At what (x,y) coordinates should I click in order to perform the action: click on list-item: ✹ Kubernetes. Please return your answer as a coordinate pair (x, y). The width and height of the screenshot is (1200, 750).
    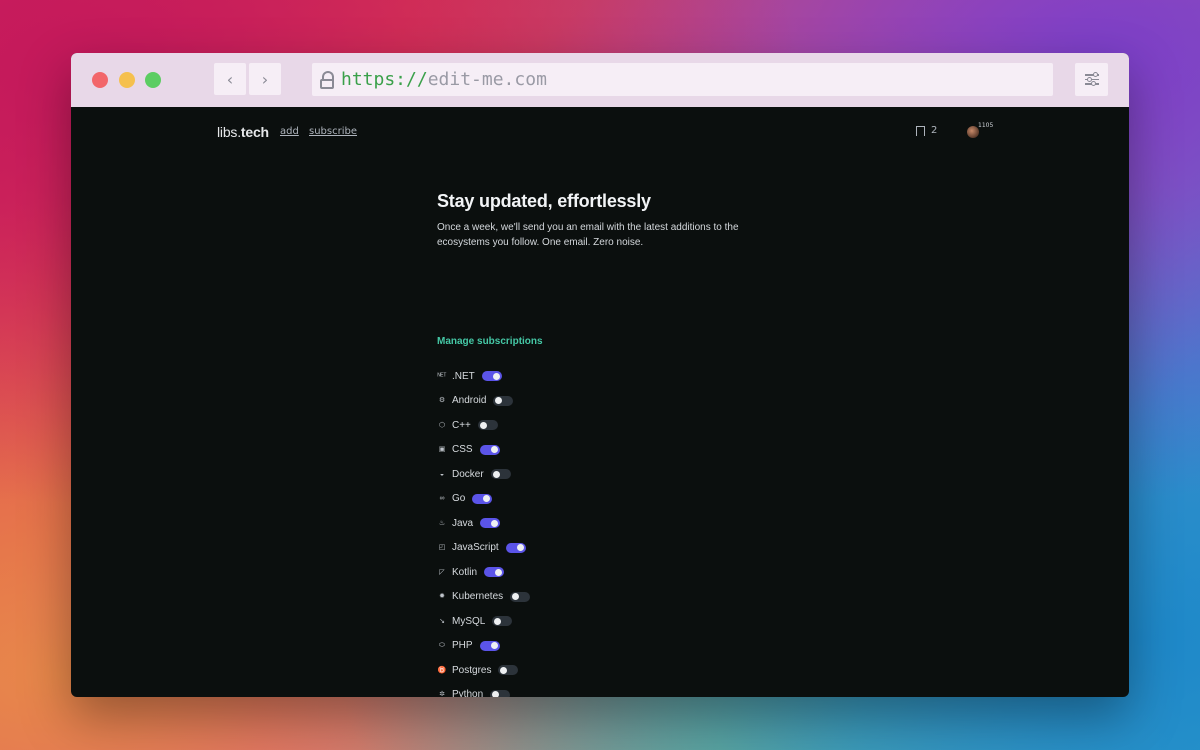
    Looking at the image, I should click on (486, 597).